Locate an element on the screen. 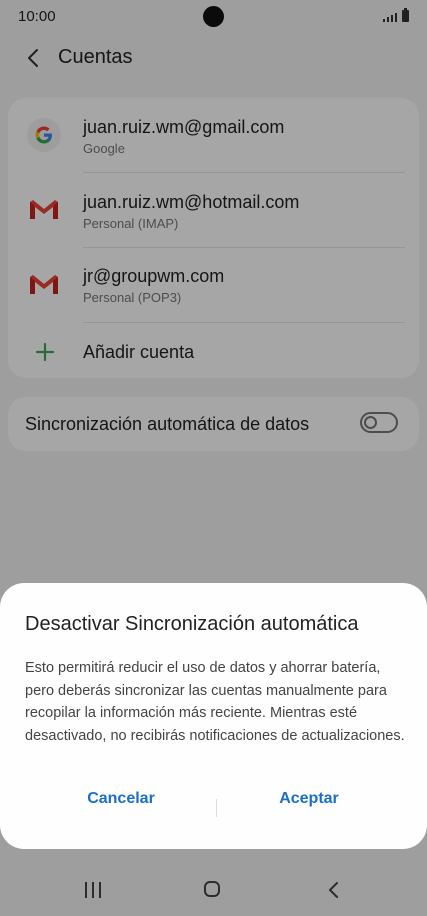 The width and height of the screenshot is (427, 916). button-divider is located at coordinates (216, 808).